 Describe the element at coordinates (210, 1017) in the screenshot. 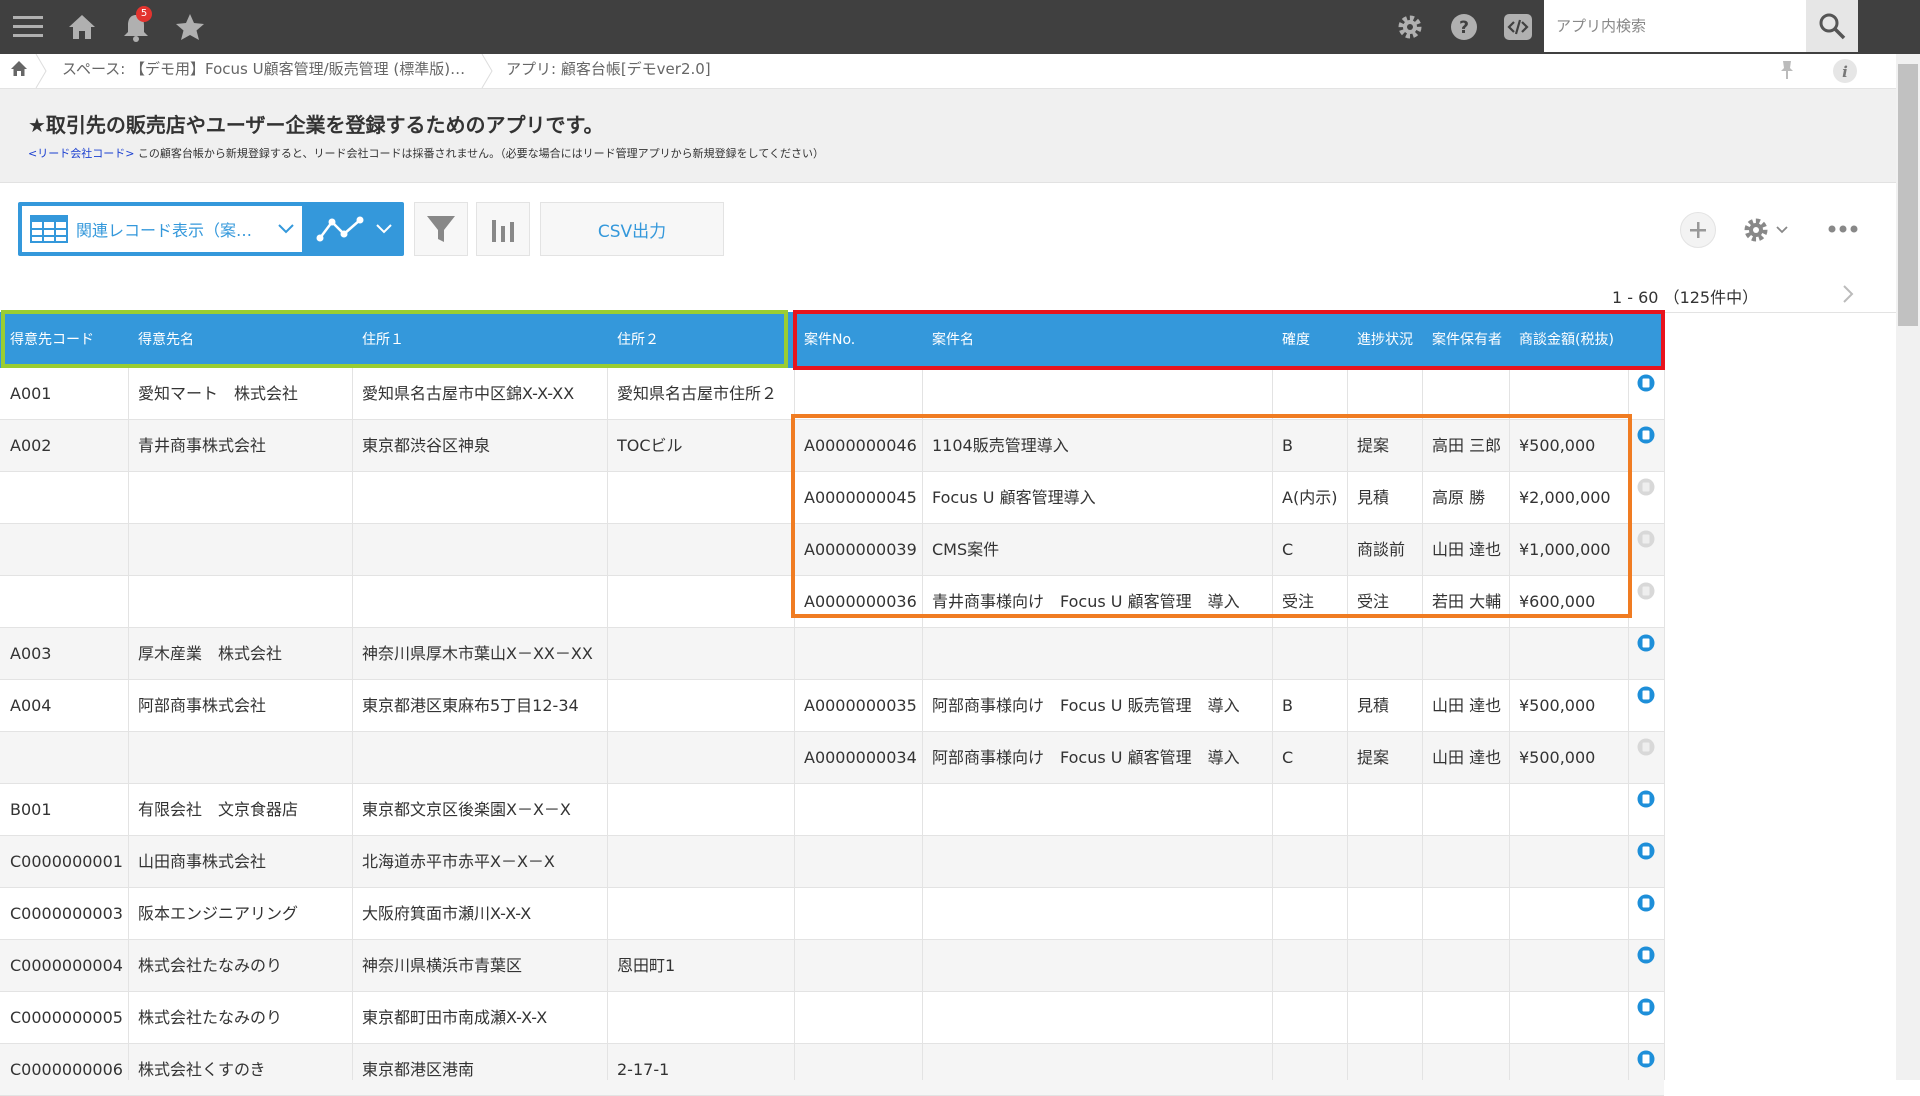

I see `customer-name-cell: 株式会社たなみのり` at that location.